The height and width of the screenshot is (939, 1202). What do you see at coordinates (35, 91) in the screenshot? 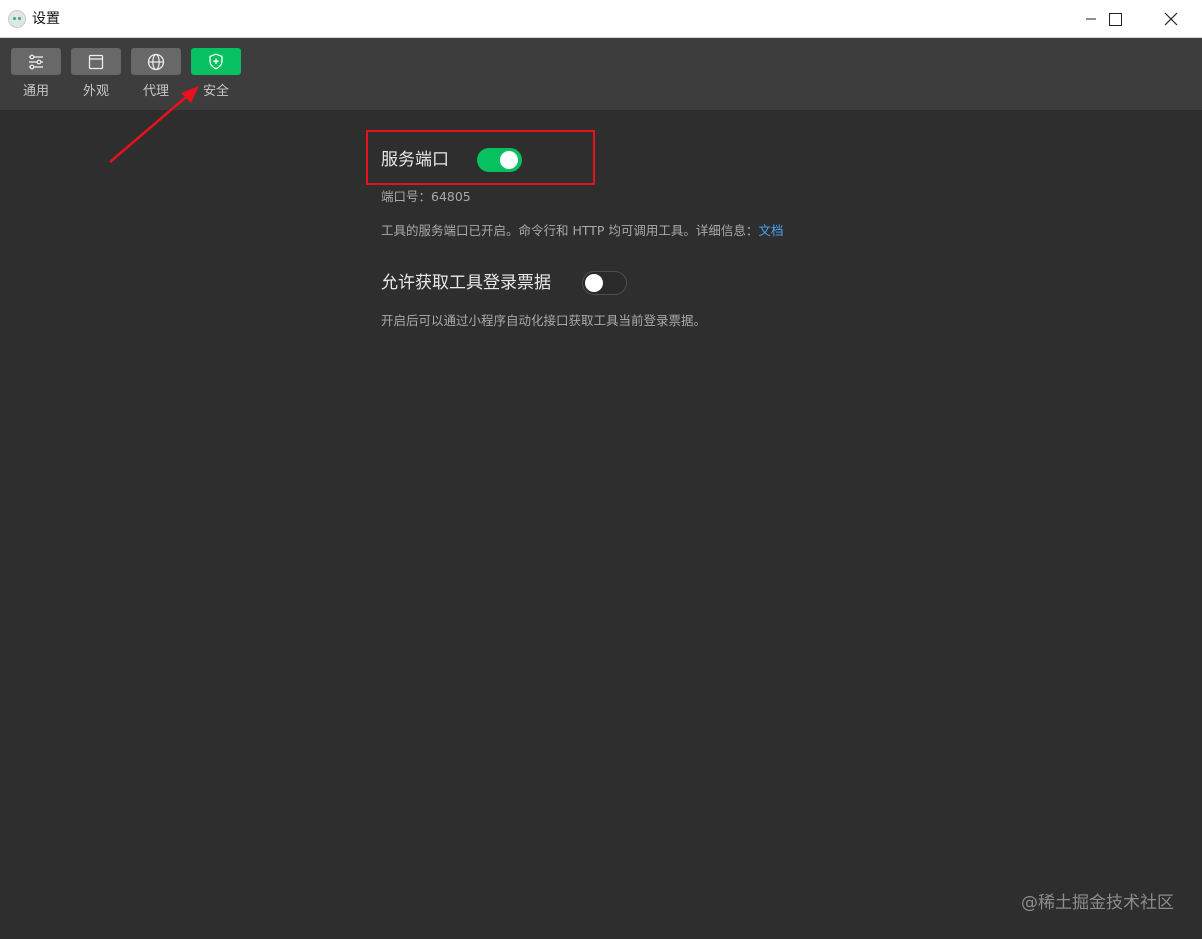
I see `tab-general-label: 通用` at bounding box center [35, 91].